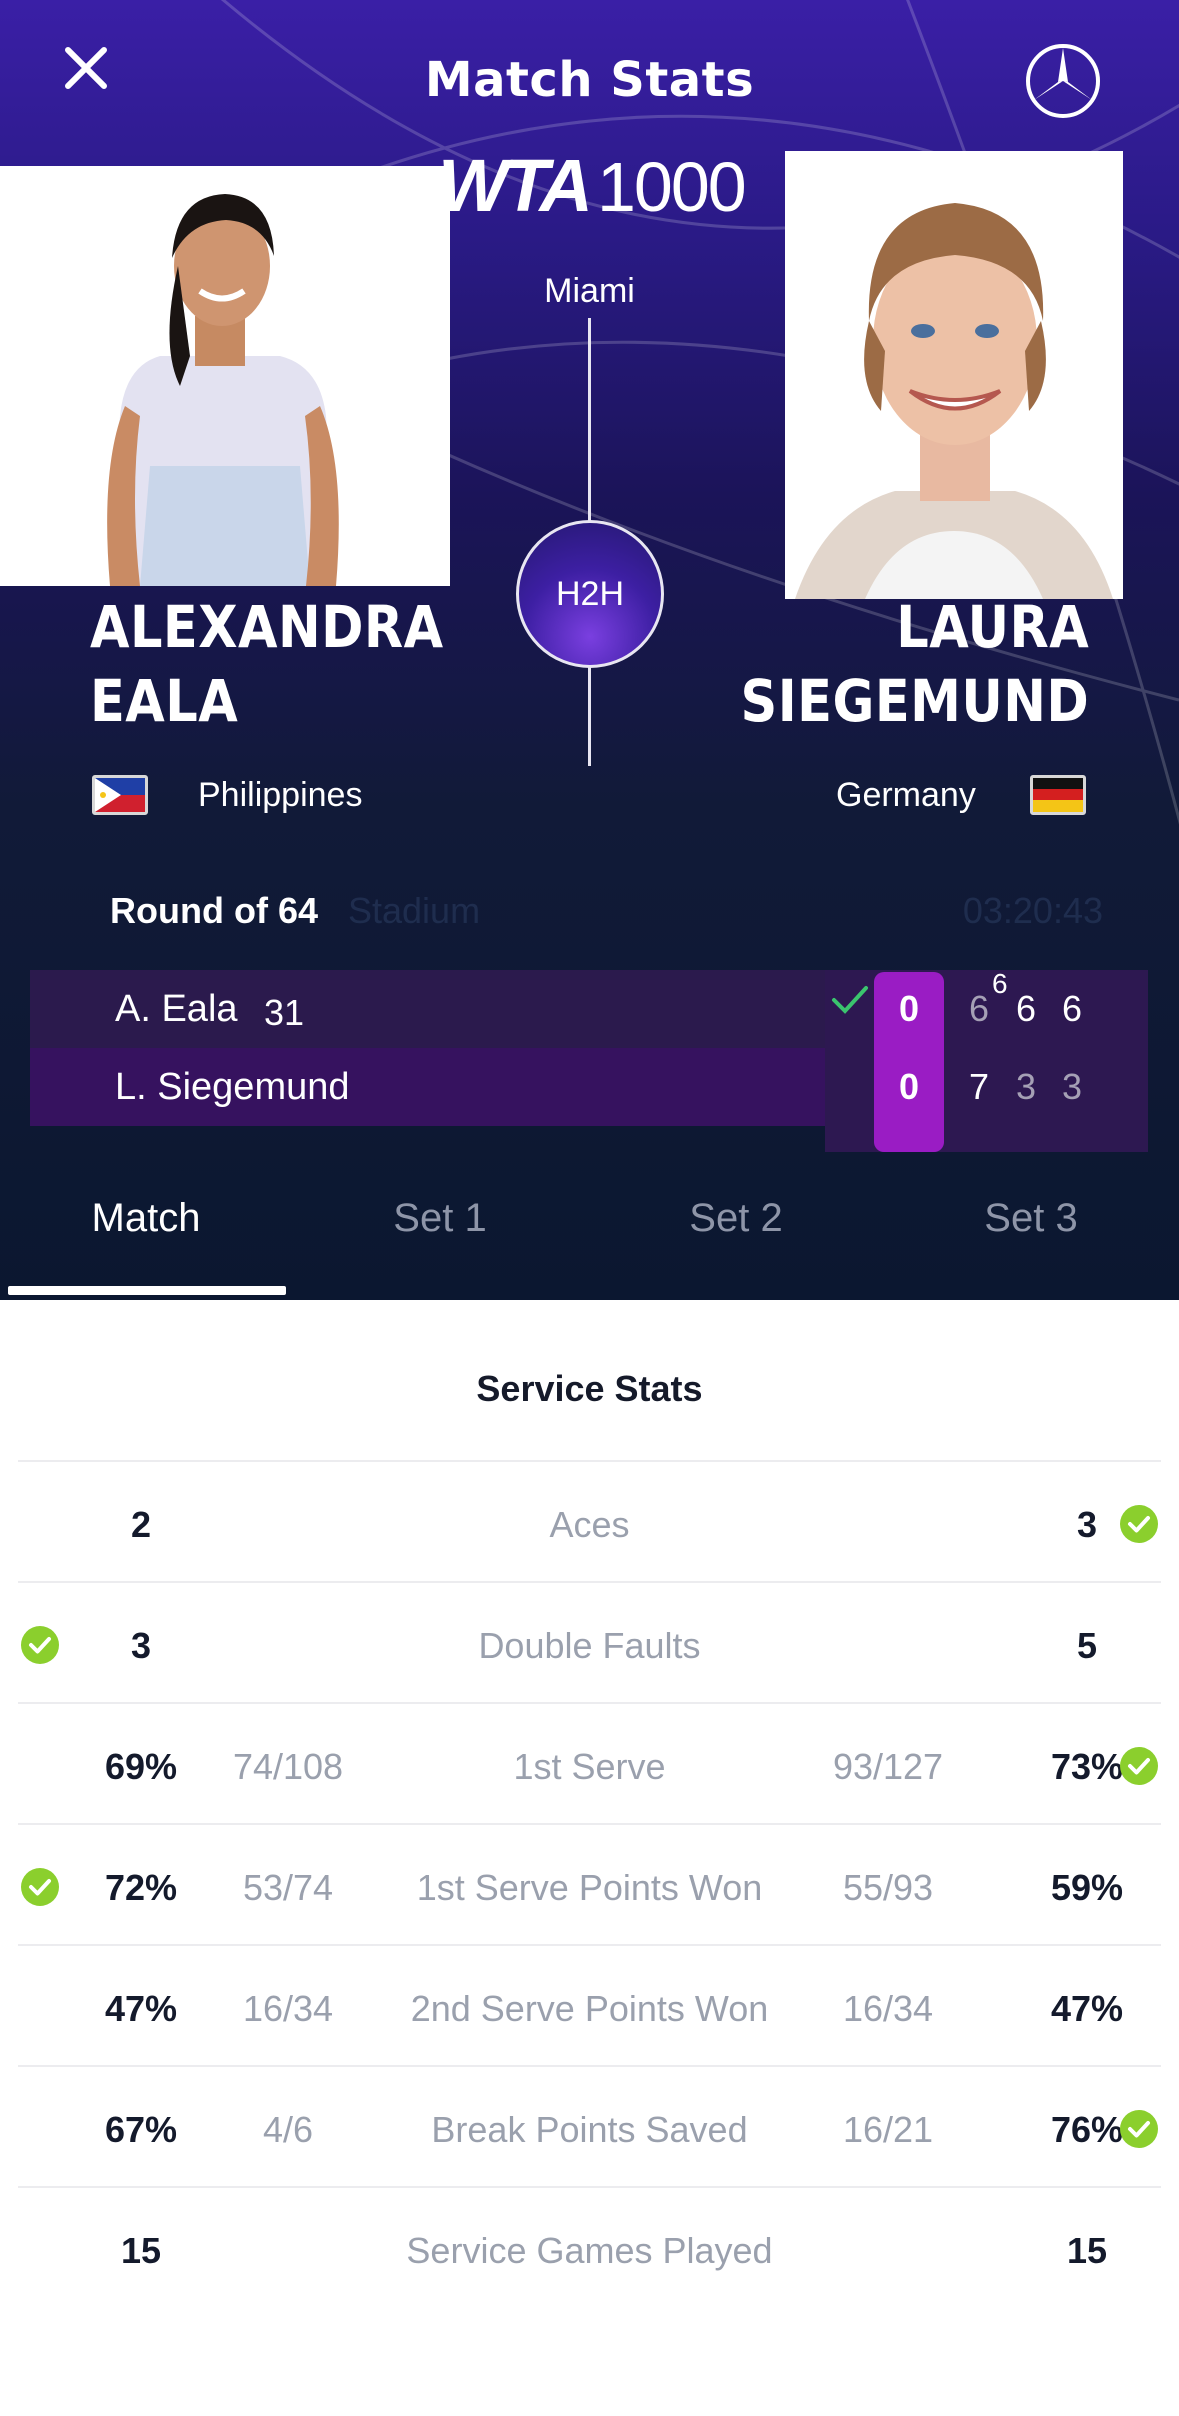 This screenshot has width=1179, height=2416. Describe the element at coordinates (288, 2008) in the screenshot. I see `stat-fraction-left: 16/34` at that location.